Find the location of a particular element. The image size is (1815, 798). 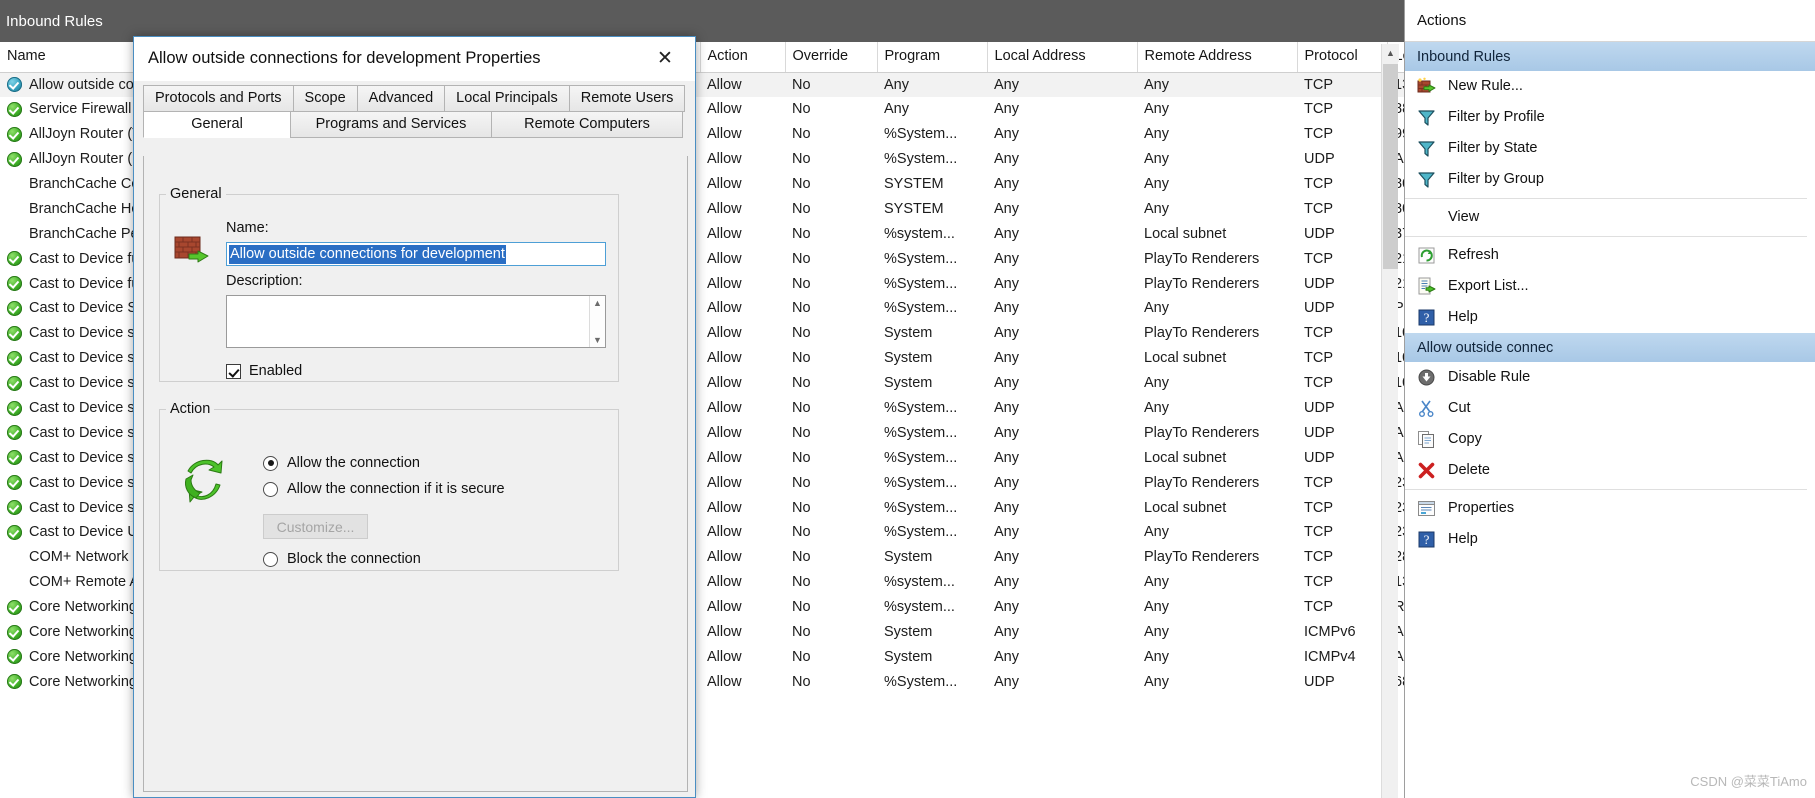

tab-local-principals: Local Principals is located at coordinates (507, 98).